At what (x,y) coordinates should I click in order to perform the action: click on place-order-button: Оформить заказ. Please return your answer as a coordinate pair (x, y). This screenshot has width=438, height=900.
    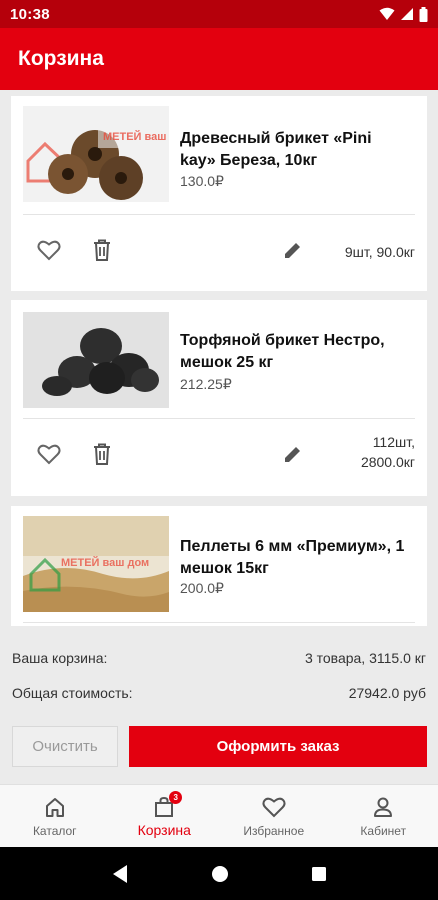
    Looking at the image, I should click on (278, 746).